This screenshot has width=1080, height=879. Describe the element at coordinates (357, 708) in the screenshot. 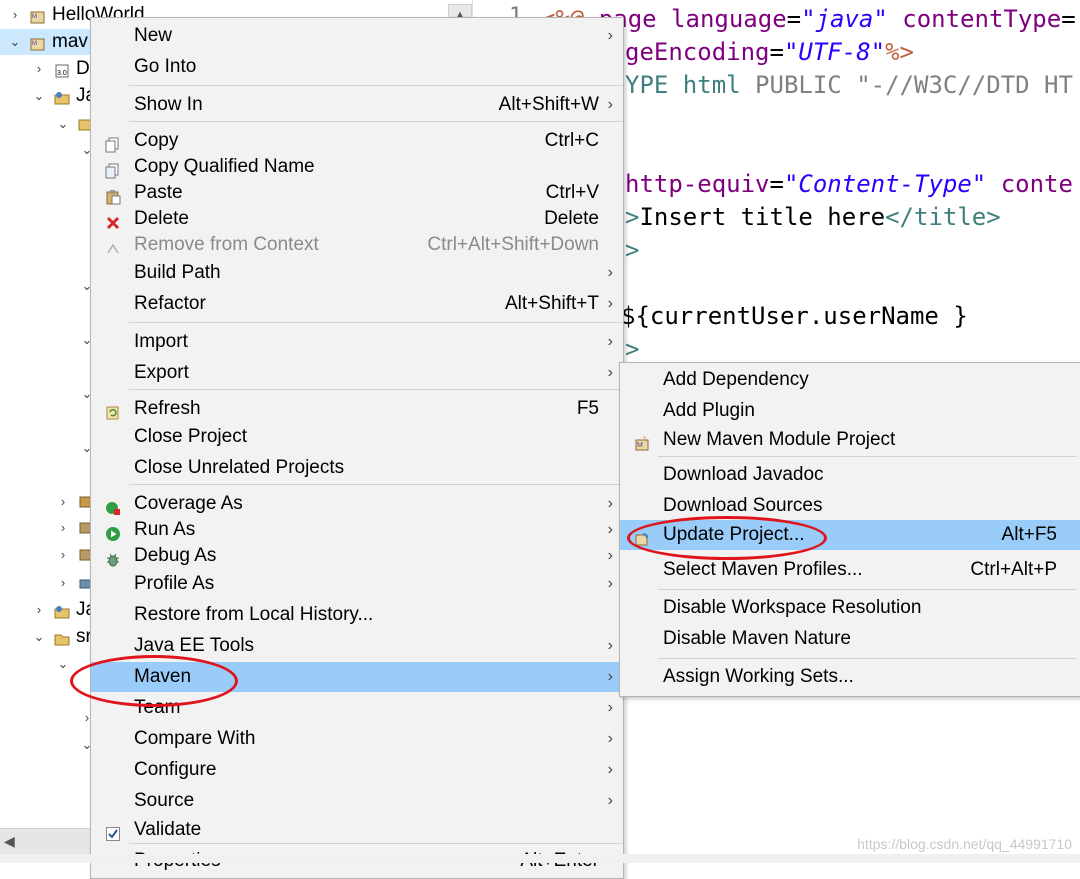

I see `menu-item-team: Team ›` at that location.